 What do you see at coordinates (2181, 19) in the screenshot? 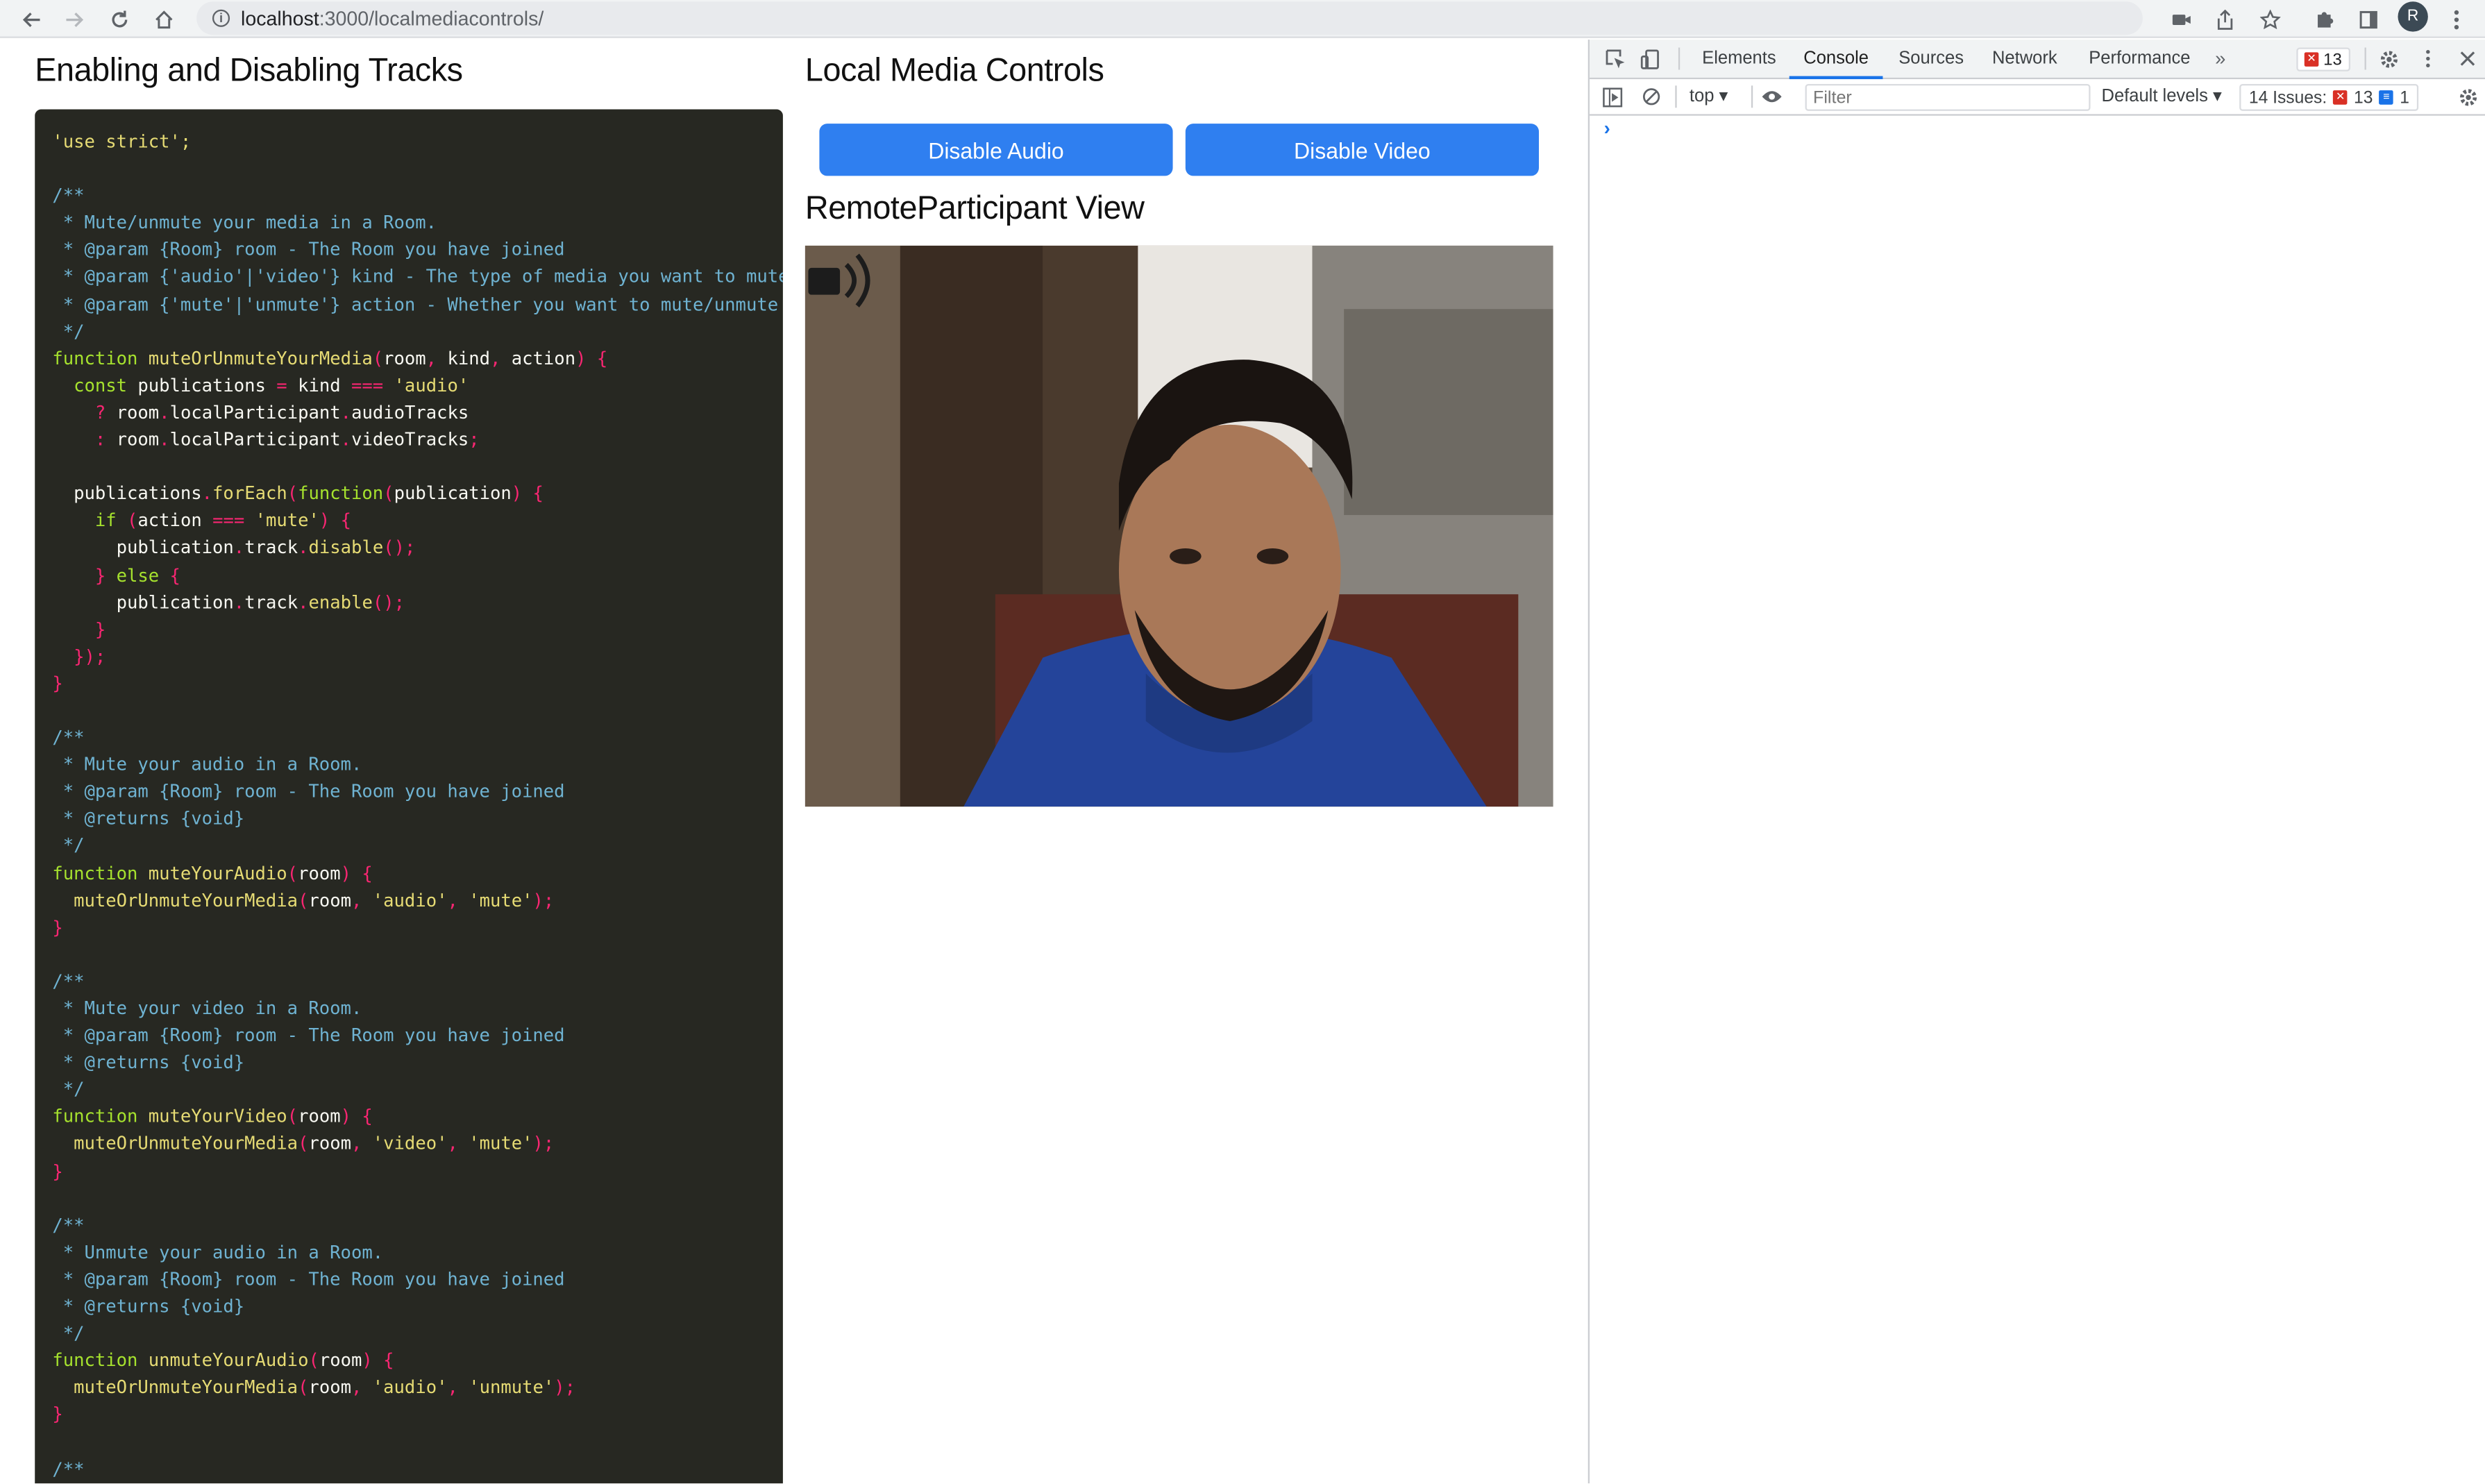
I see `camera-icon` at bounding box center [2181, 19].